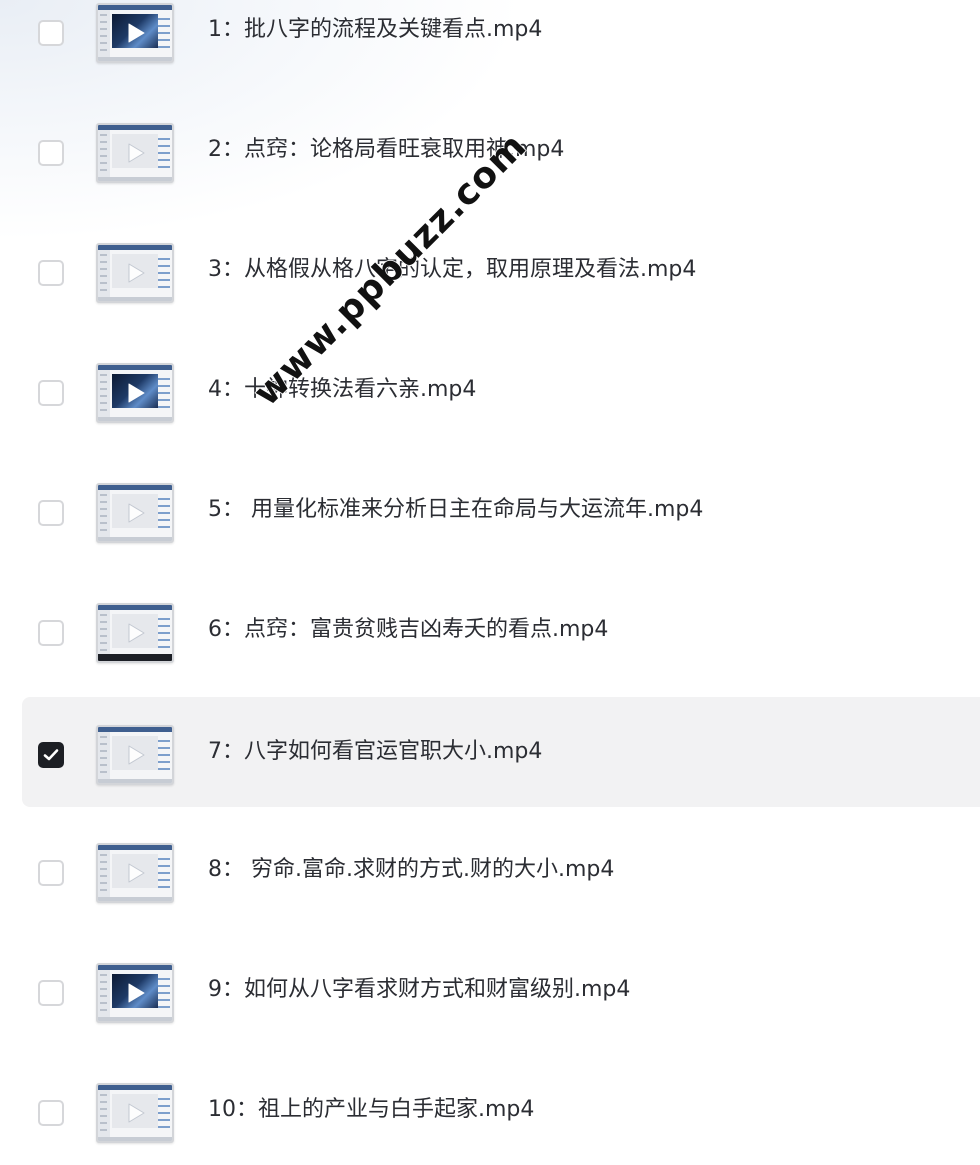 The width and height of the screenshot is (980, 1165). I want to click on file-name: 10：祖上的产业与白手起家.mp4, so click(371, 1110).